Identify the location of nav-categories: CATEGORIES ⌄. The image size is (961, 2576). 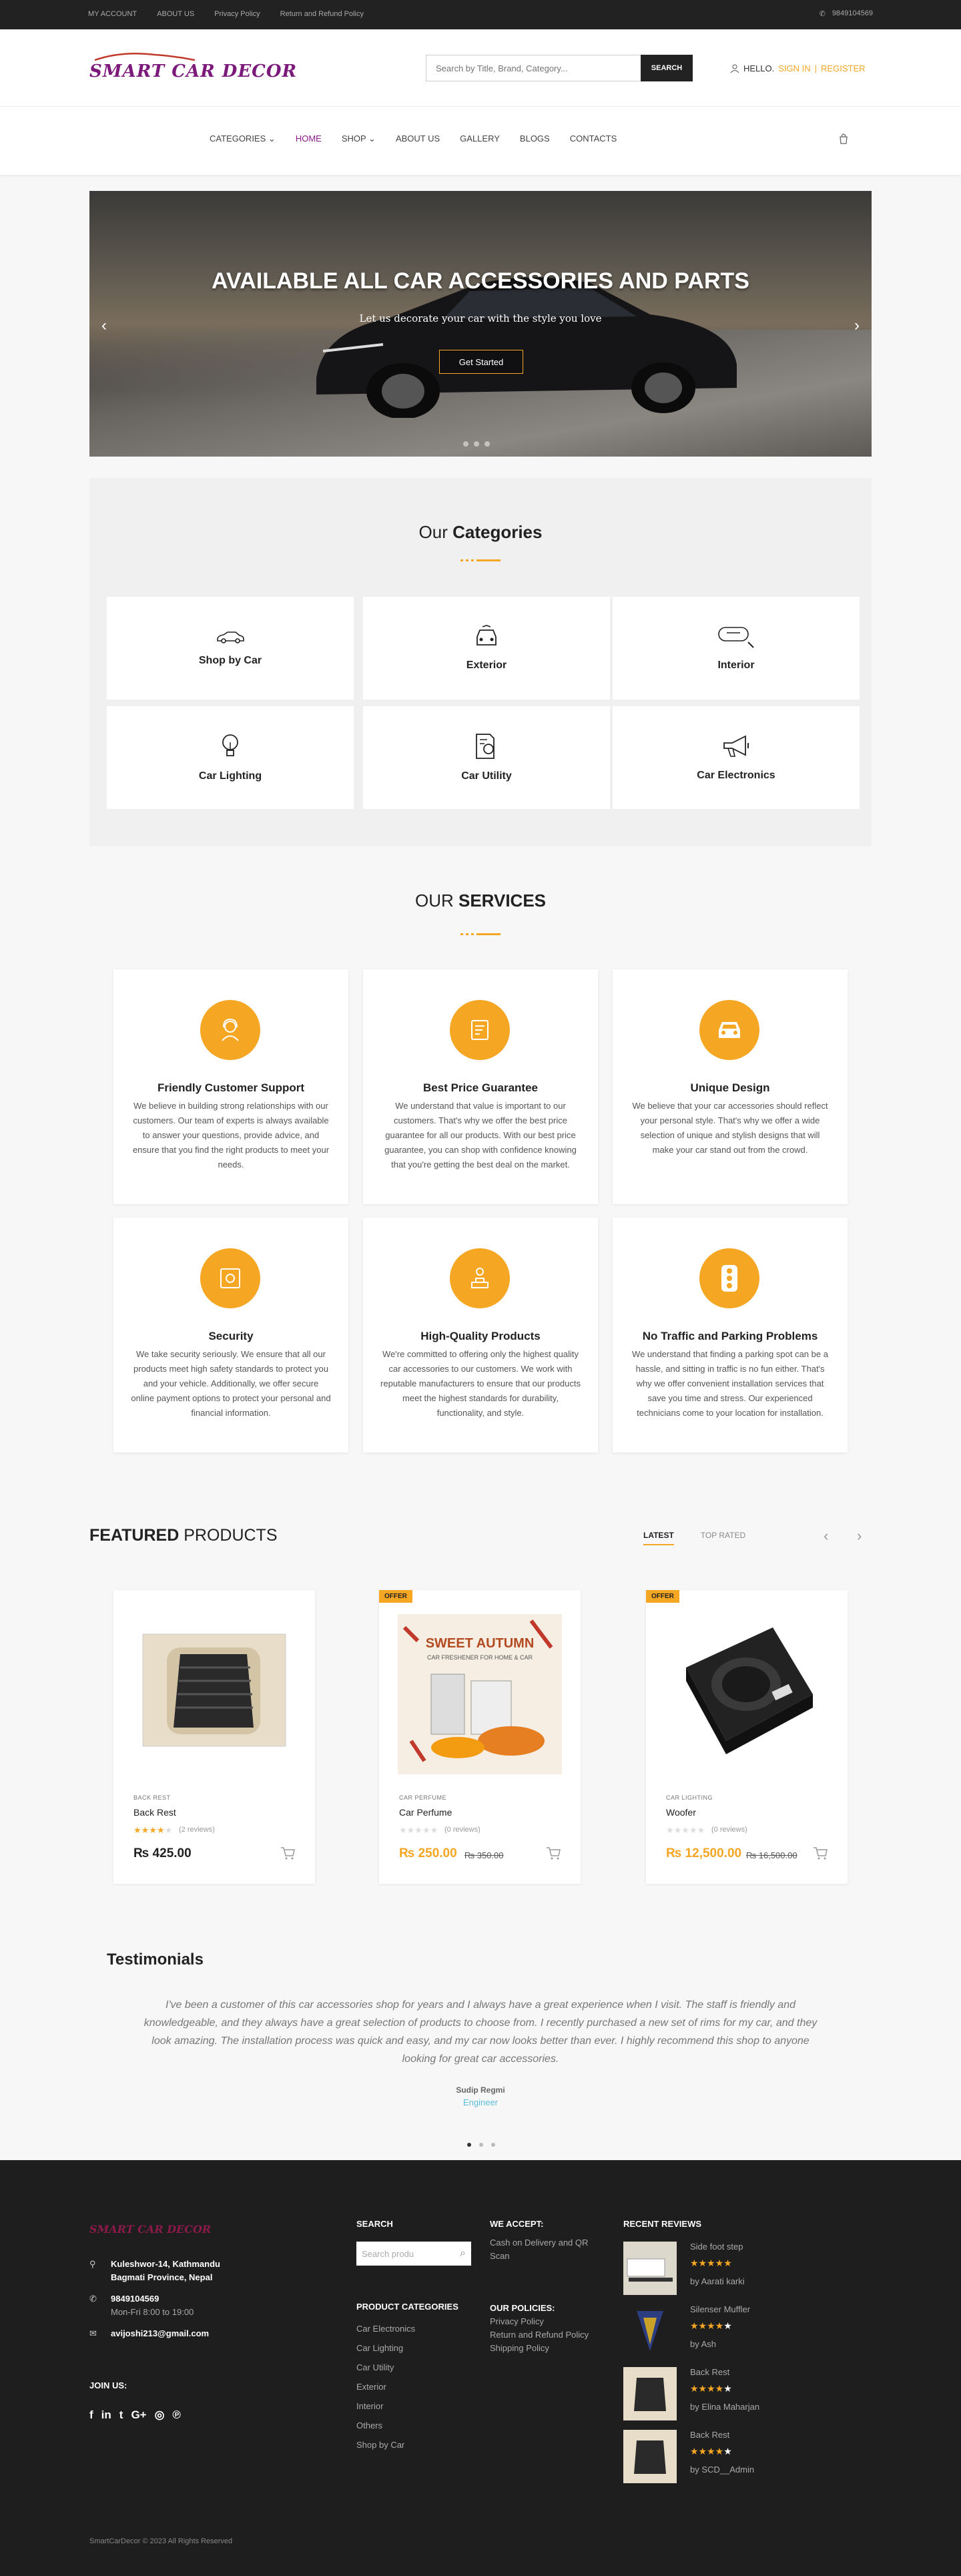
(243, 139).